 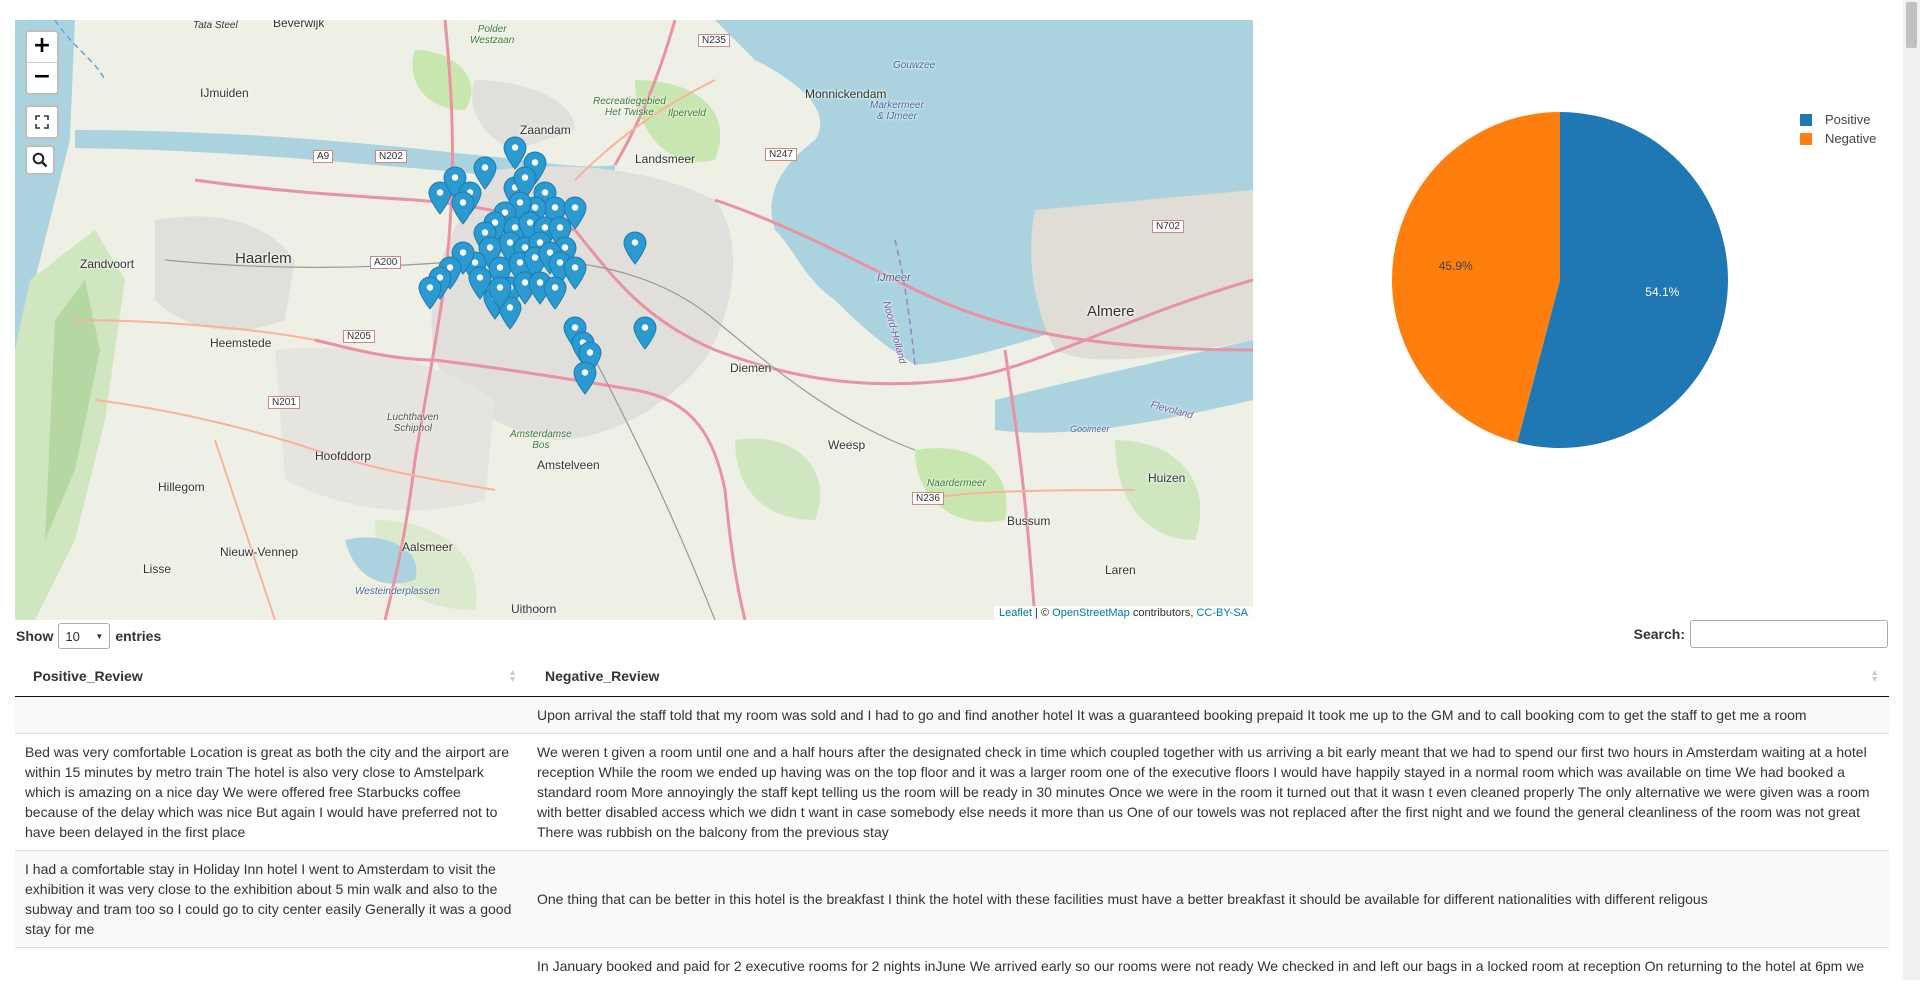 I want to click on map-label-landsmeer: Landsmeer, so click(x=665, y=159).